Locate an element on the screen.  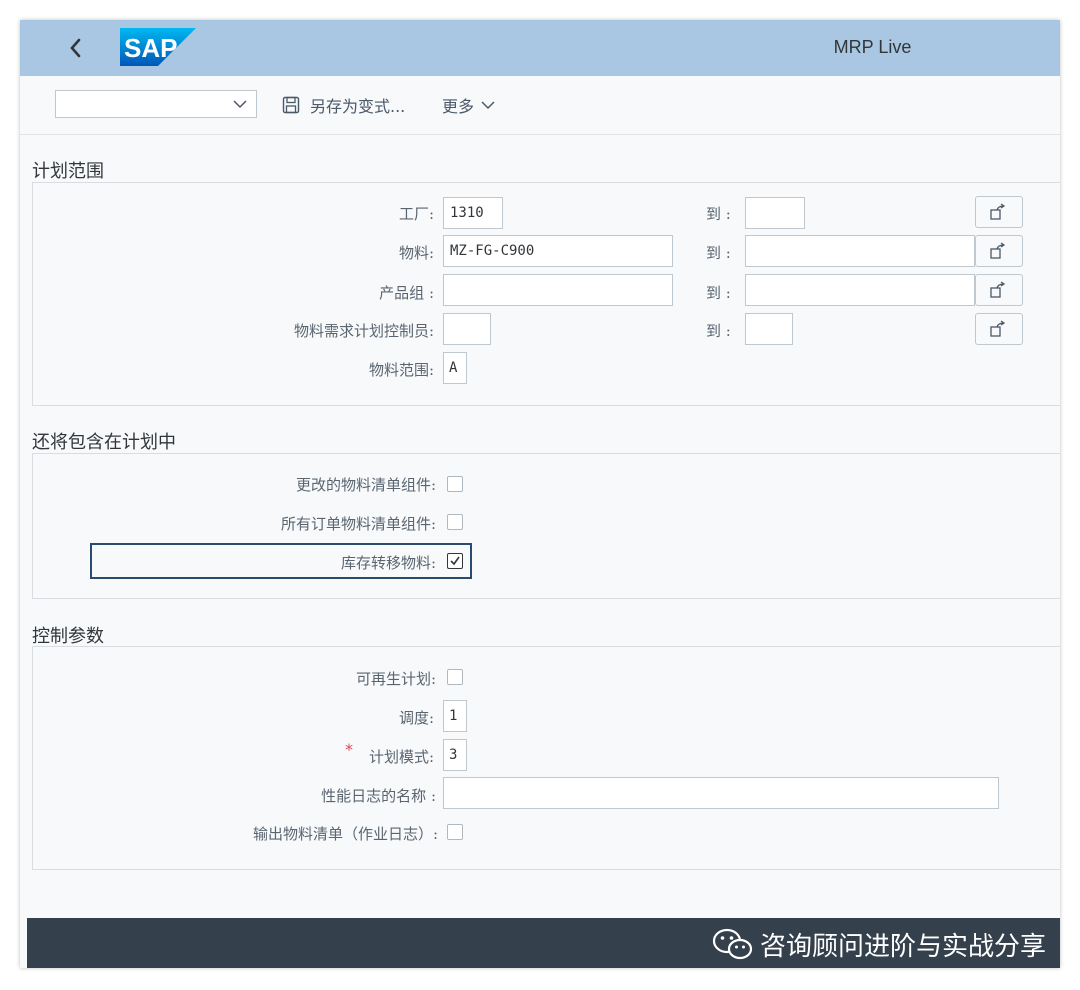
mrp-controller-to-input is located at coordinates (769, 329).